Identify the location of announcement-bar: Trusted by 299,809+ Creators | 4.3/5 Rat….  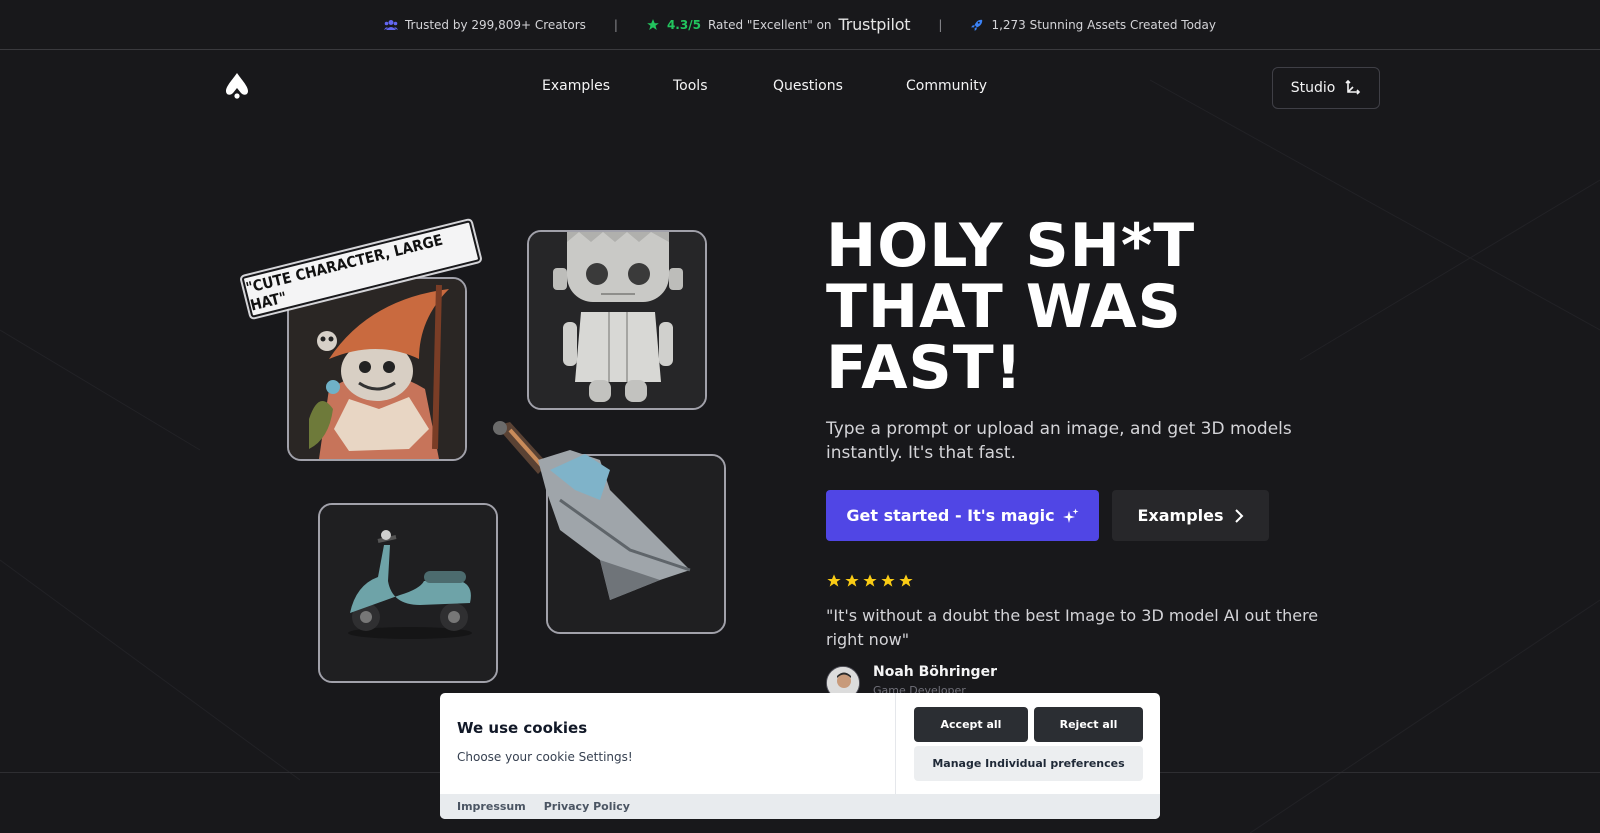
(800, 25).